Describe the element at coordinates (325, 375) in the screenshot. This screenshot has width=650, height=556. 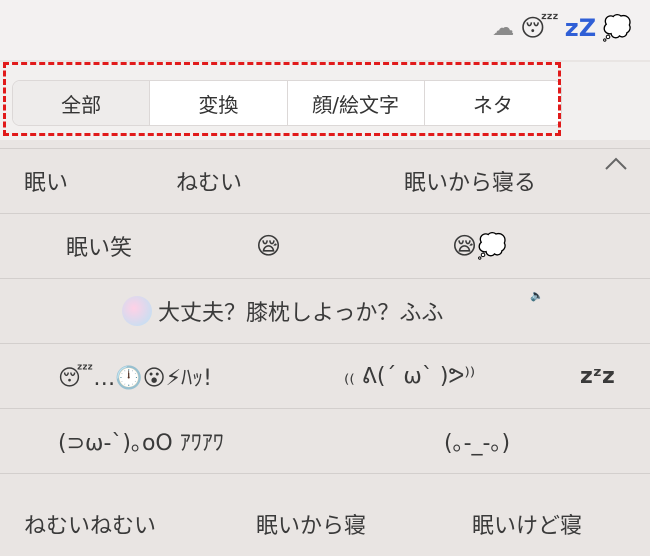
I see `candidate-row: 😴…🕛😮⚡ﾊｯ! ₍₍ ᕕ(´ ω` )ᕗ⁾⁾ zᶻz` at that location.